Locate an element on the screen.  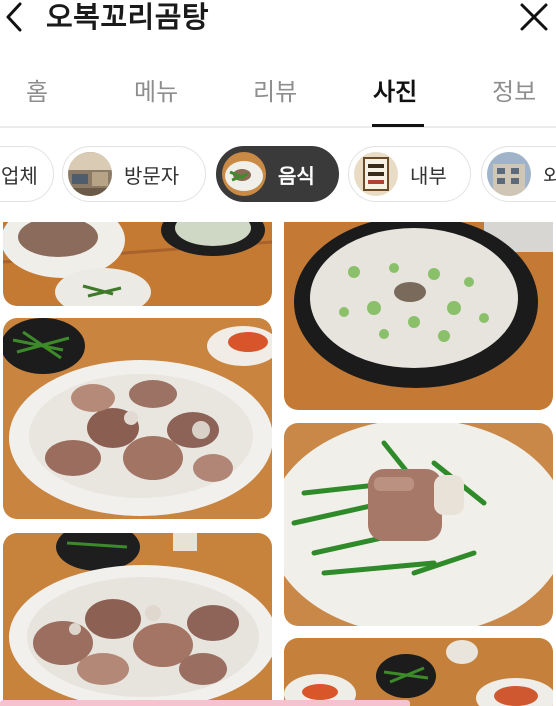
chip-exterior: 외 is located at coordinates (518, 174).